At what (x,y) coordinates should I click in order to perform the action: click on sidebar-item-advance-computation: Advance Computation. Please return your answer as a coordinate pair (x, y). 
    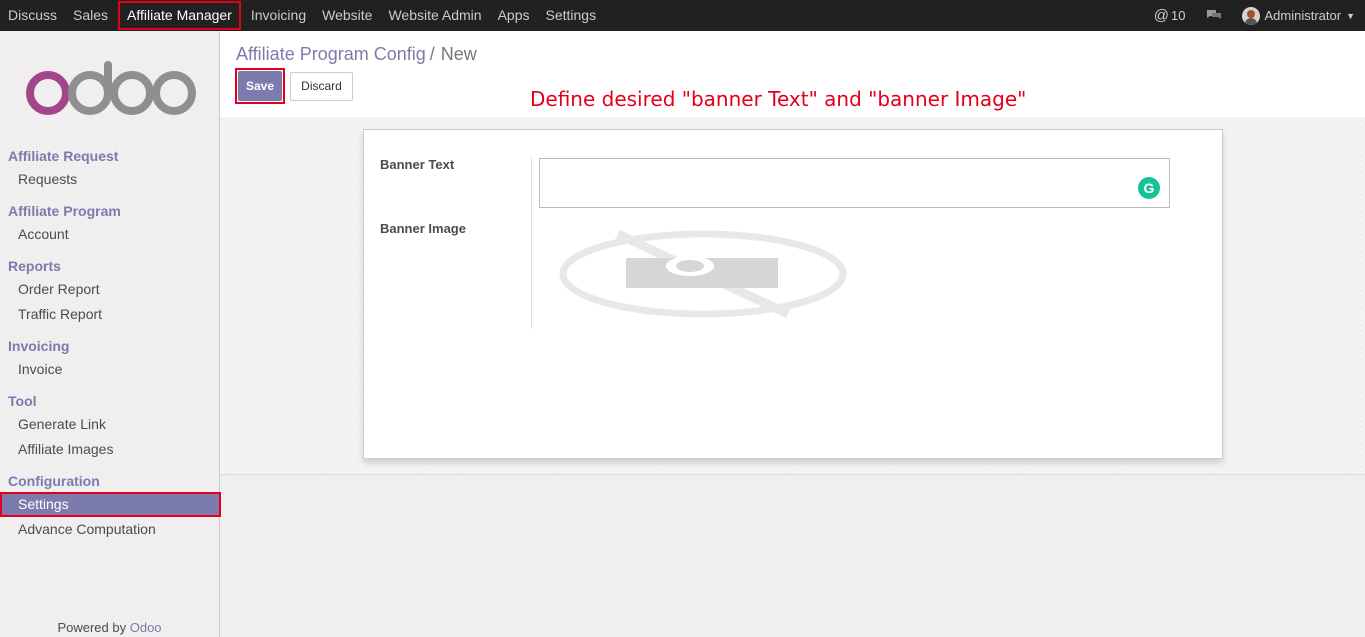
    Looking at the image, I should click on (109, 529).